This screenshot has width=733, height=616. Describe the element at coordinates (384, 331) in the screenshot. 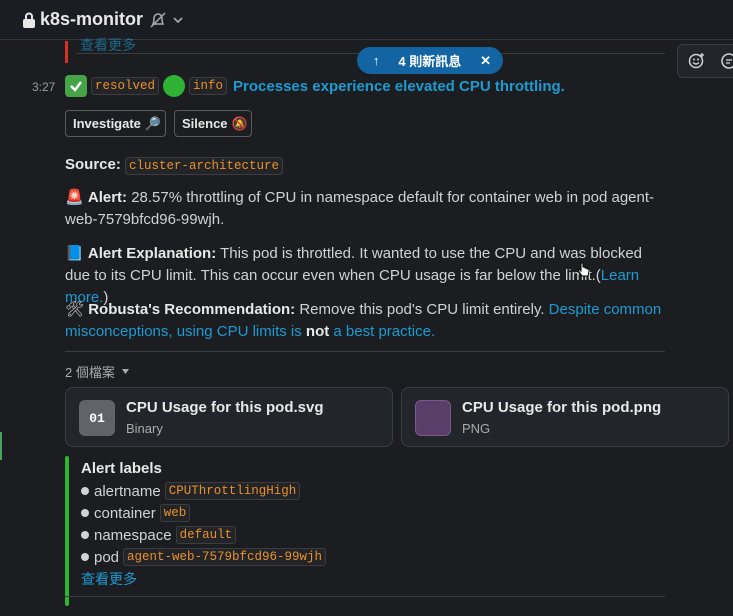

I see `best-practice-link-b: a best practice.` at that location.